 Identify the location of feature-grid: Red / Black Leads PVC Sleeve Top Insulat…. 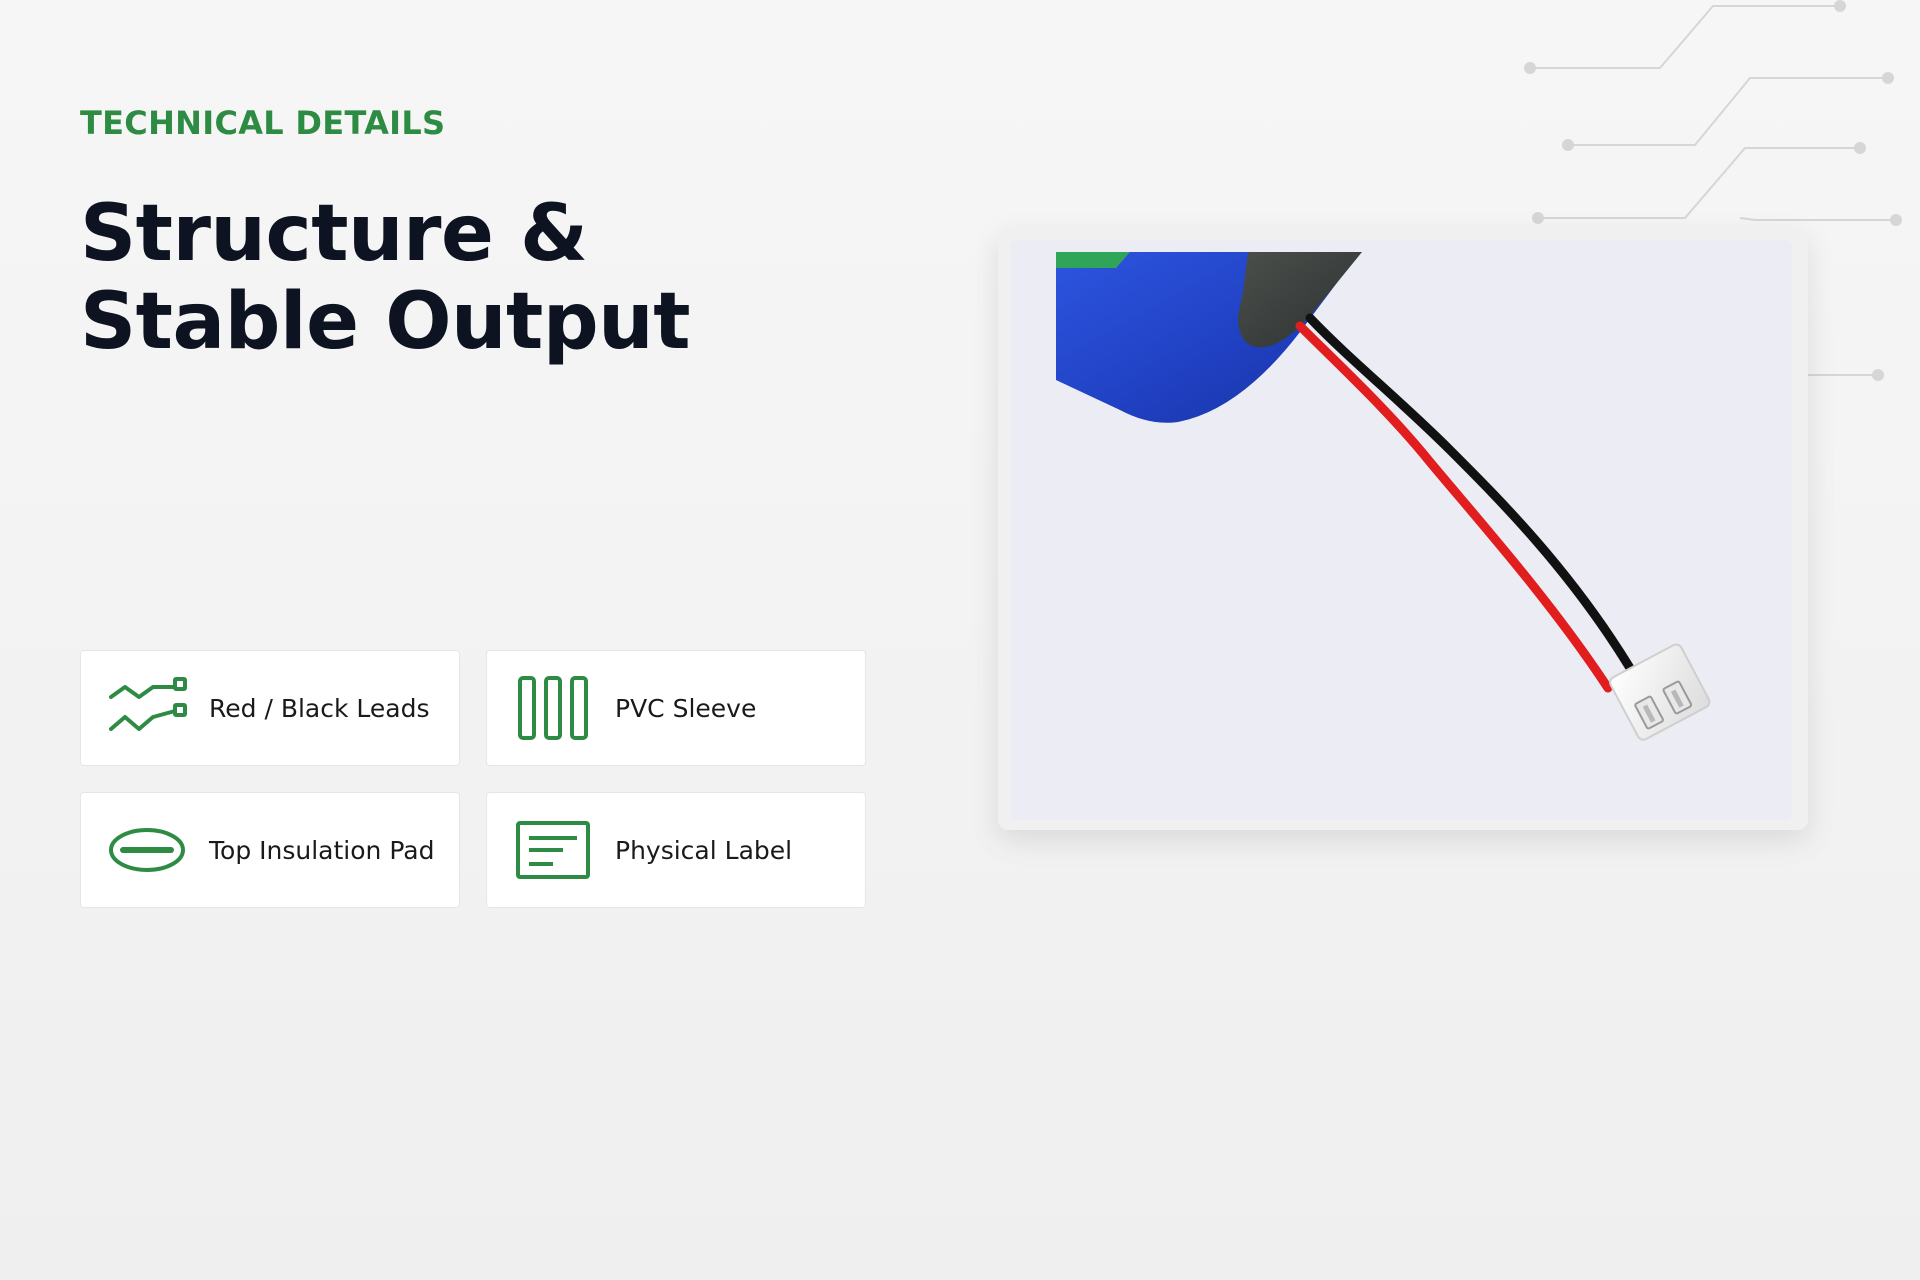
(473, 779).